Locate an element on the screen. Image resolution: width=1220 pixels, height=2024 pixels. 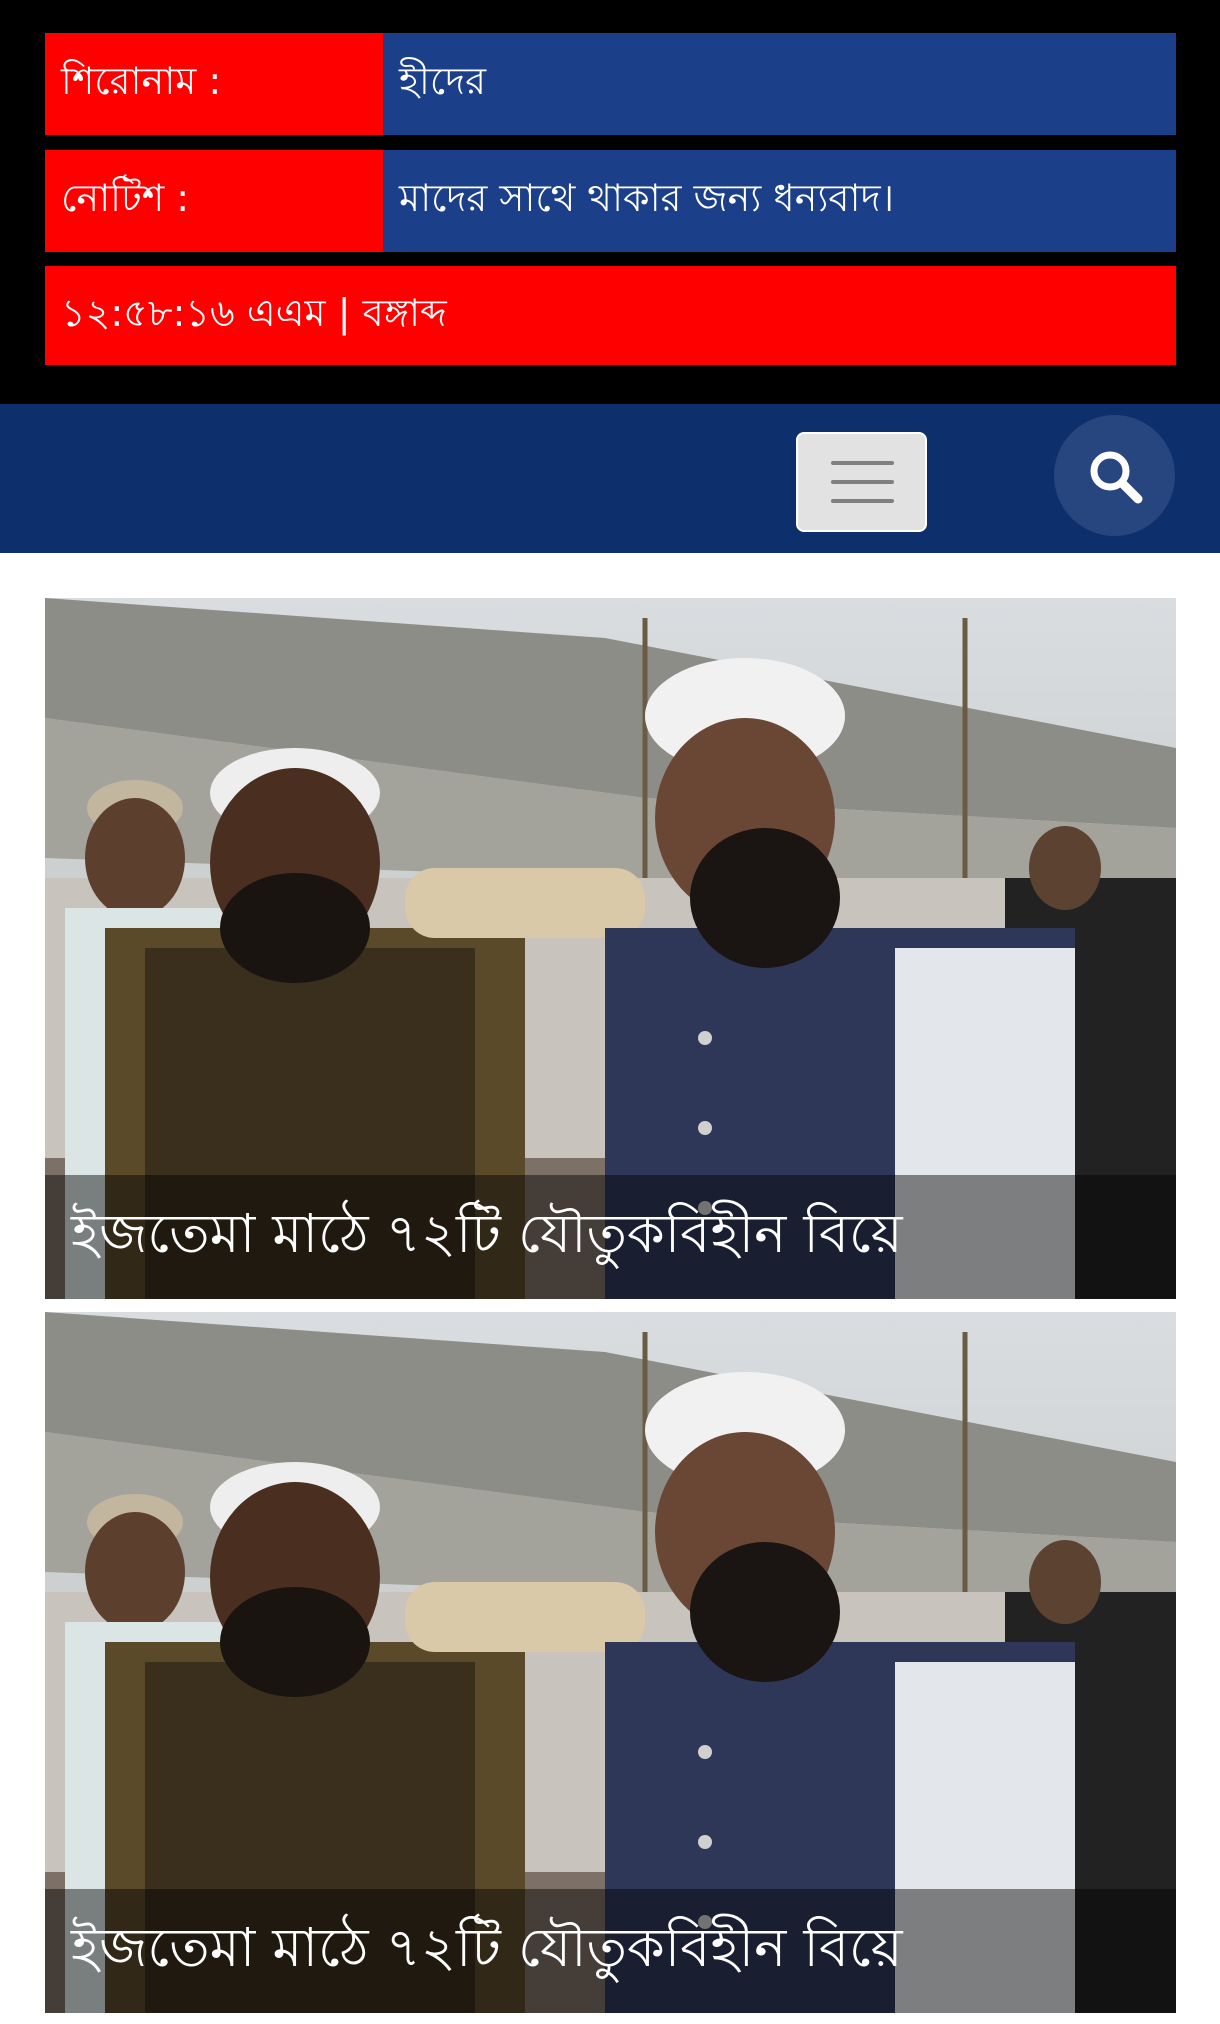
search-icon is located at coordinates (1116, 477).